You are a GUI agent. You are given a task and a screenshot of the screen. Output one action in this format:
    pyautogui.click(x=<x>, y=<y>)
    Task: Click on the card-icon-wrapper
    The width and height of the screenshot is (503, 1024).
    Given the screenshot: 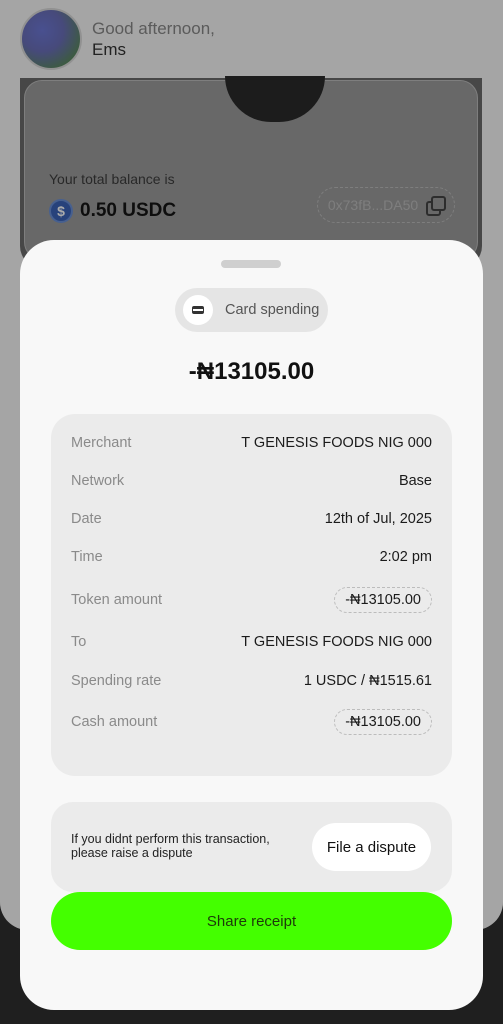 What is the action you would take?
    pyautogui.click(x=198, y=310)
    